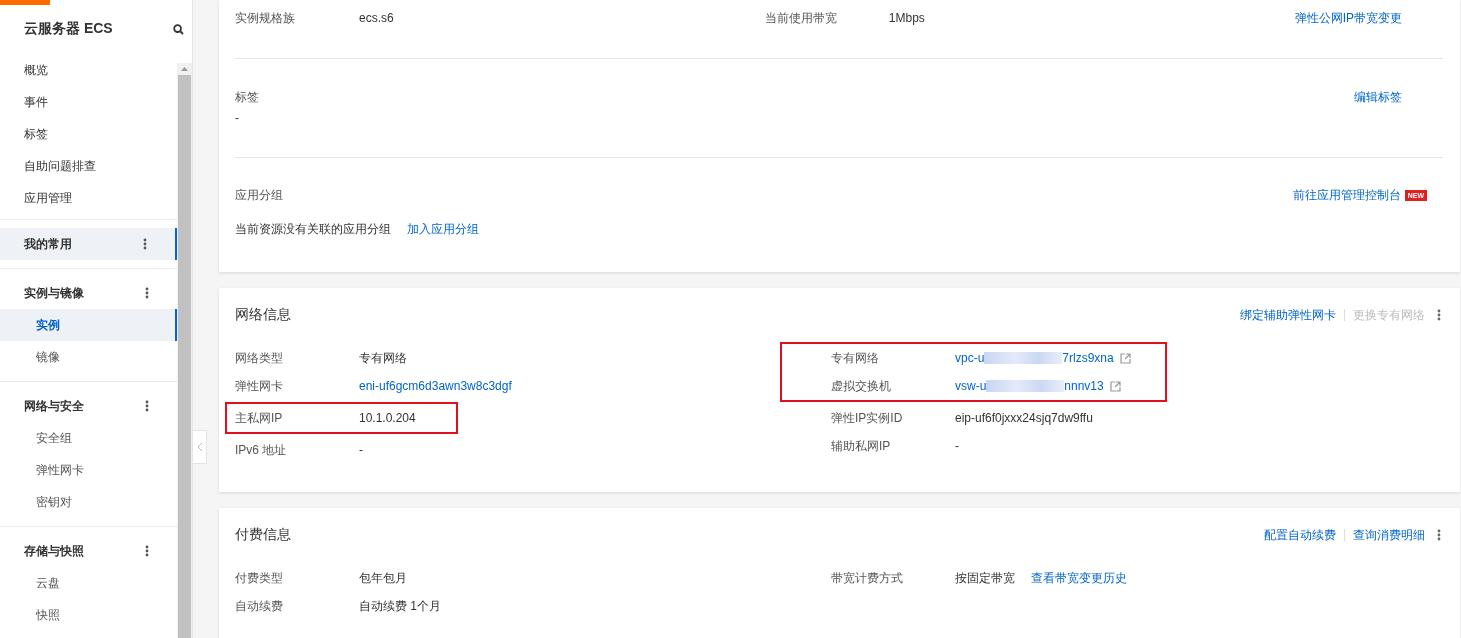 The height and width of the screenshot is (638, 1461). Describe the element at coordinates (88, 166) in the screenshot. I see `nav-item: 自助问题排查` at that location.